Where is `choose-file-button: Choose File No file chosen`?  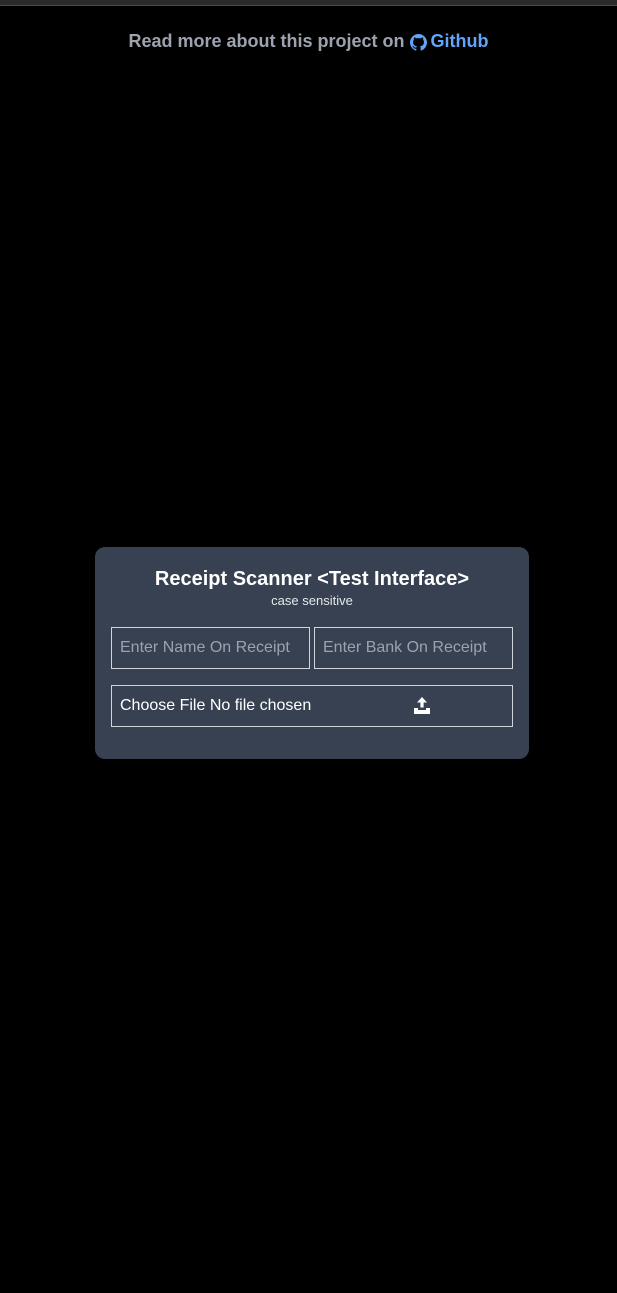 choose-file-button: Choose File No file chosen is located at coordinates (215, 706).